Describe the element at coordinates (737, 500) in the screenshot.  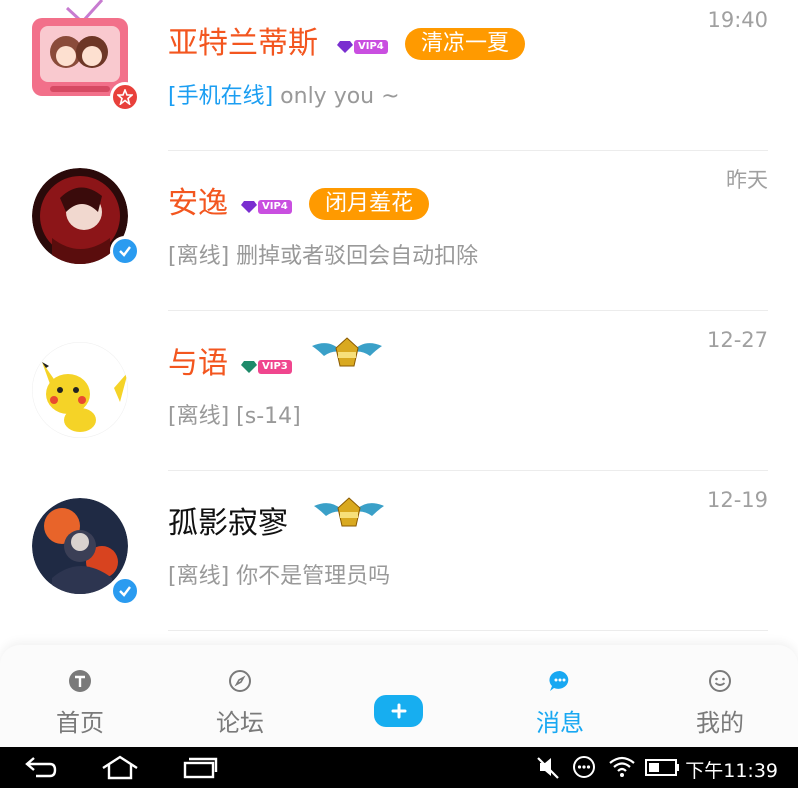
I see `message-time: 12-19` at that location.